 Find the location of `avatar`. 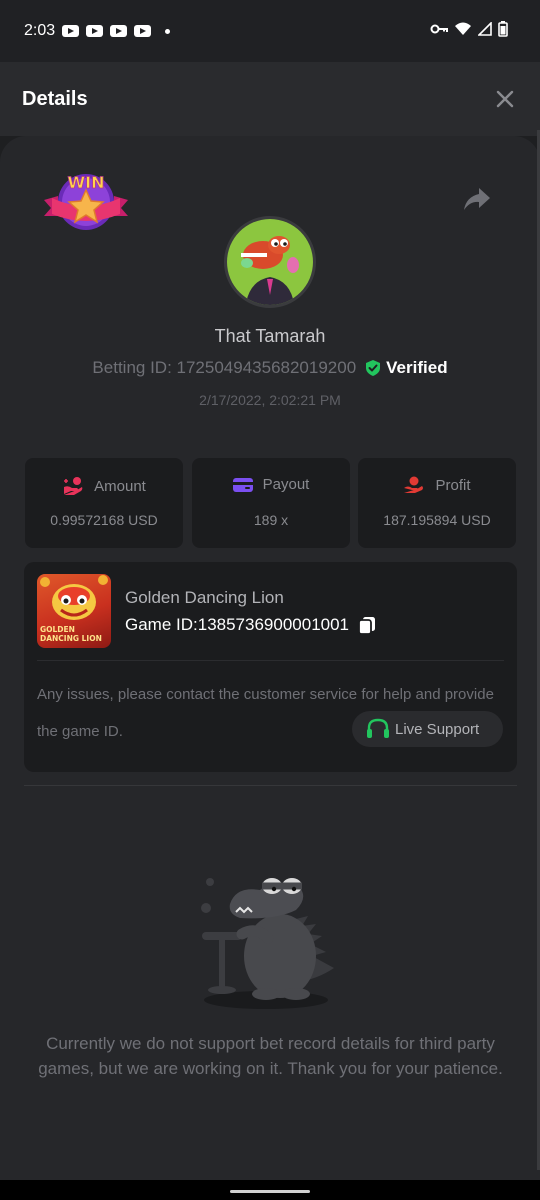

avatar is located at coordinates (270, 262).